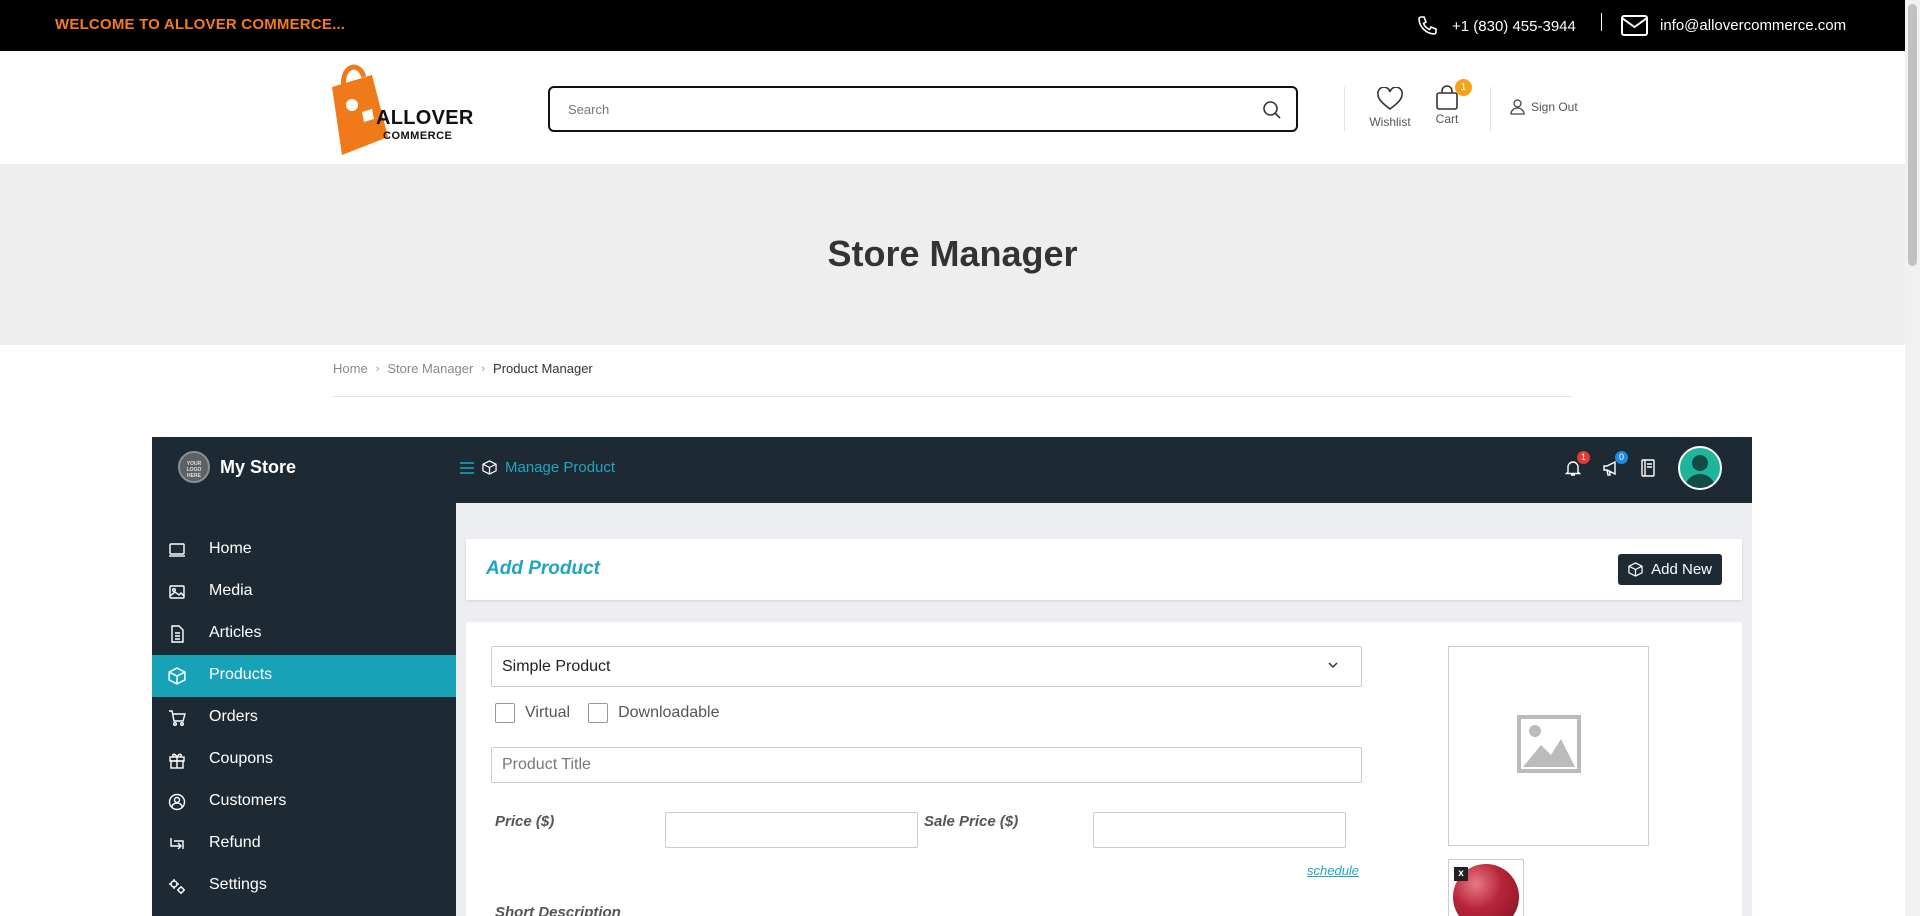 This screenshot has height=916, width=1920. What do you see at coordinates (543, 368) in the screenshot?
I see `breadcrumb-current: Product Manager` at bounding box center [543, 368].